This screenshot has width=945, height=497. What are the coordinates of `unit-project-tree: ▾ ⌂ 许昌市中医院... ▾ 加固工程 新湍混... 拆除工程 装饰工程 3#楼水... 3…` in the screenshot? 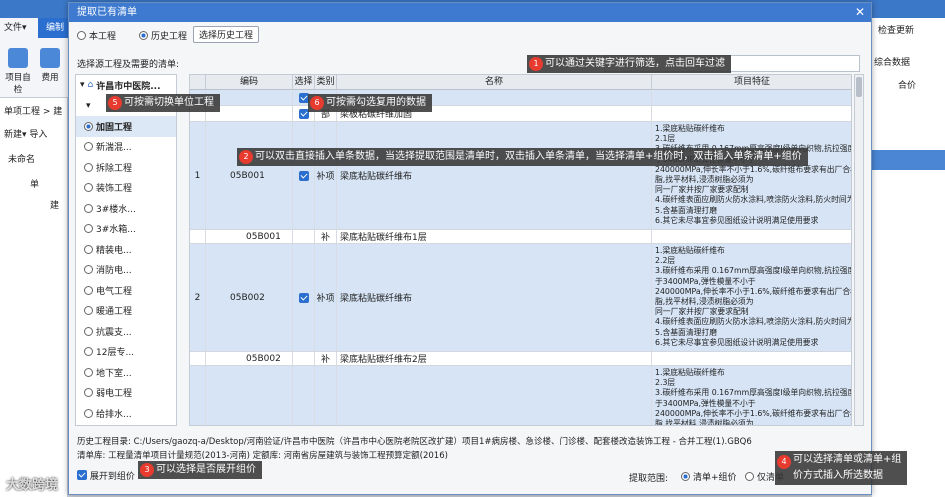 It's located at (126, 250).